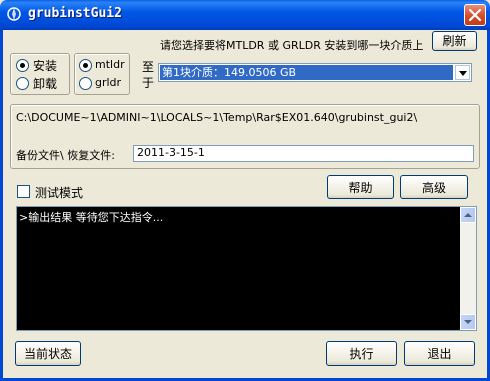  What do you see at coordinates (148, 67) in the screenshot?
I see `to-label-1: 至` at bounding box center [148, 67].